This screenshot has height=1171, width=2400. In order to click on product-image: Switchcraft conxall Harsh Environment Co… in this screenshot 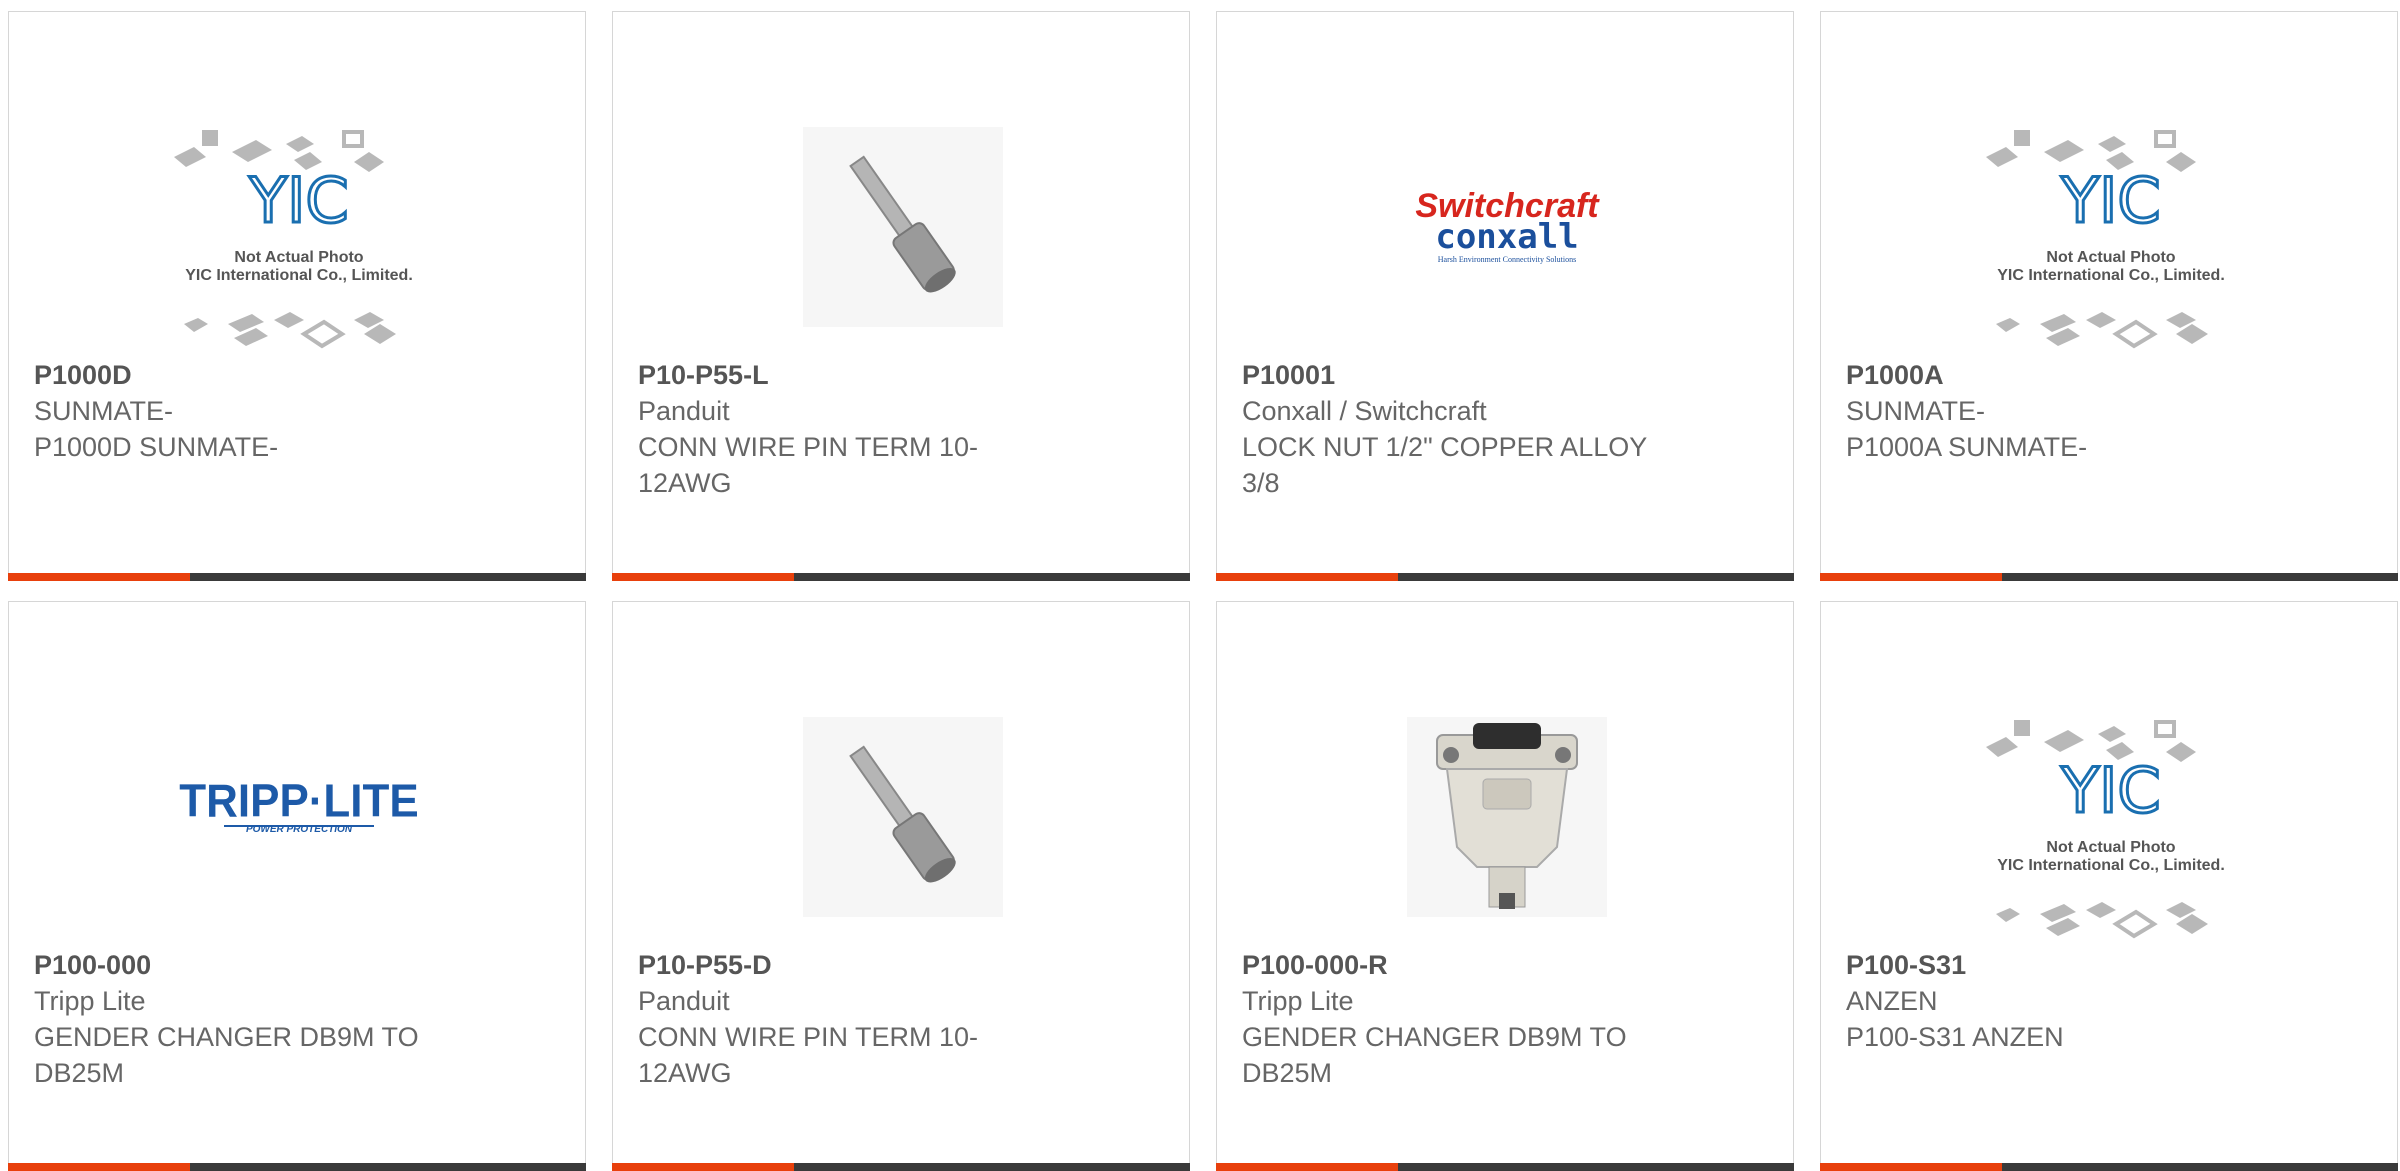, I will do `click(1507, 227)`.